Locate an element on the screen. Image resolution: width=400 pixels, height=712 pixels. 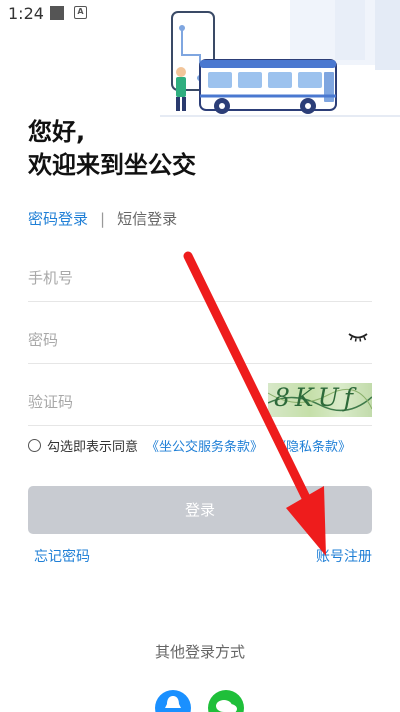
agree-checkbox is located at coordinates (34, 445).